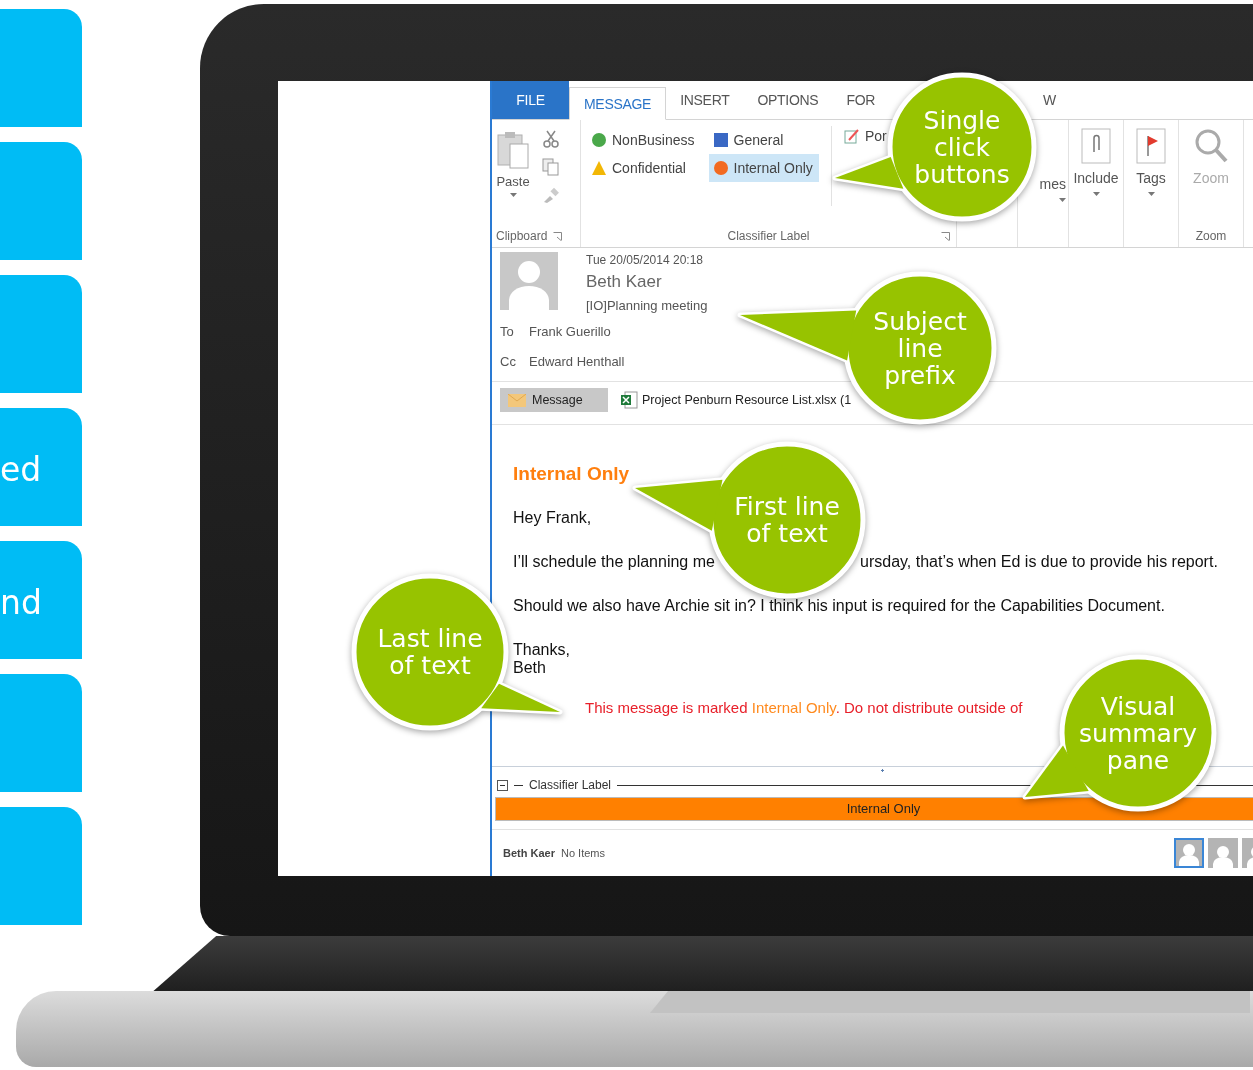  Describe the element at coordinates (1096, 146) in the screenshot. I see `paperclip-icon` at that location.